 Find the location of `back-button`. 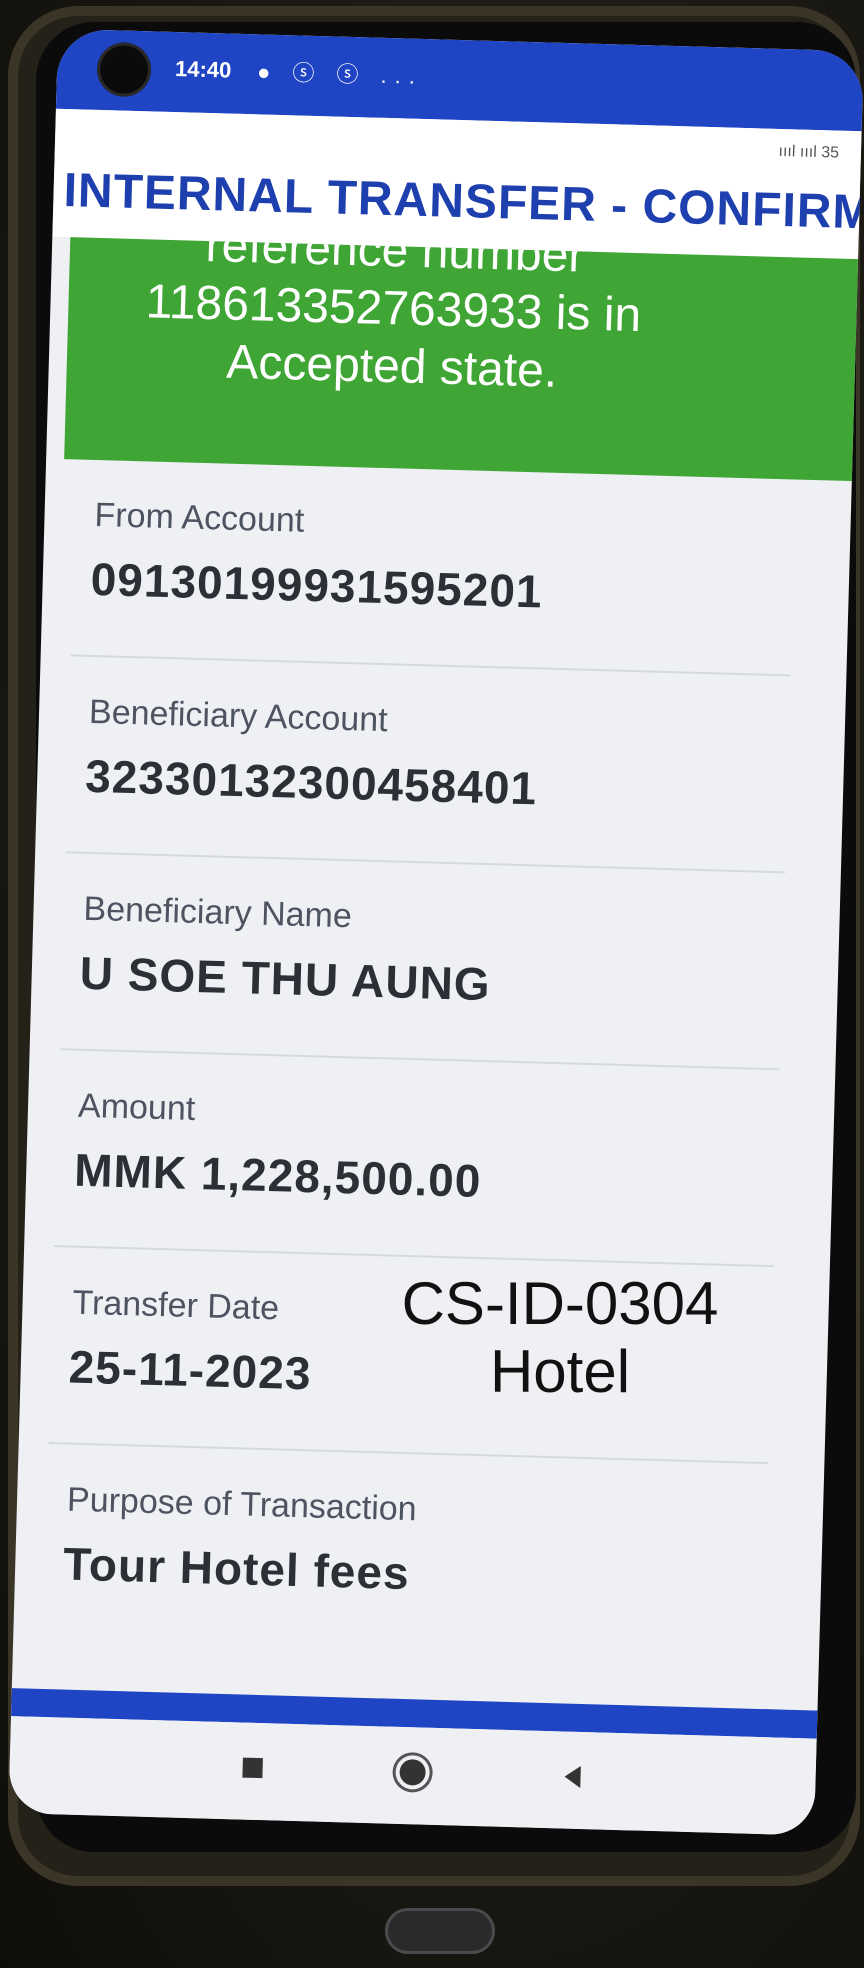

back-button is located at coordinates (572, 1776).